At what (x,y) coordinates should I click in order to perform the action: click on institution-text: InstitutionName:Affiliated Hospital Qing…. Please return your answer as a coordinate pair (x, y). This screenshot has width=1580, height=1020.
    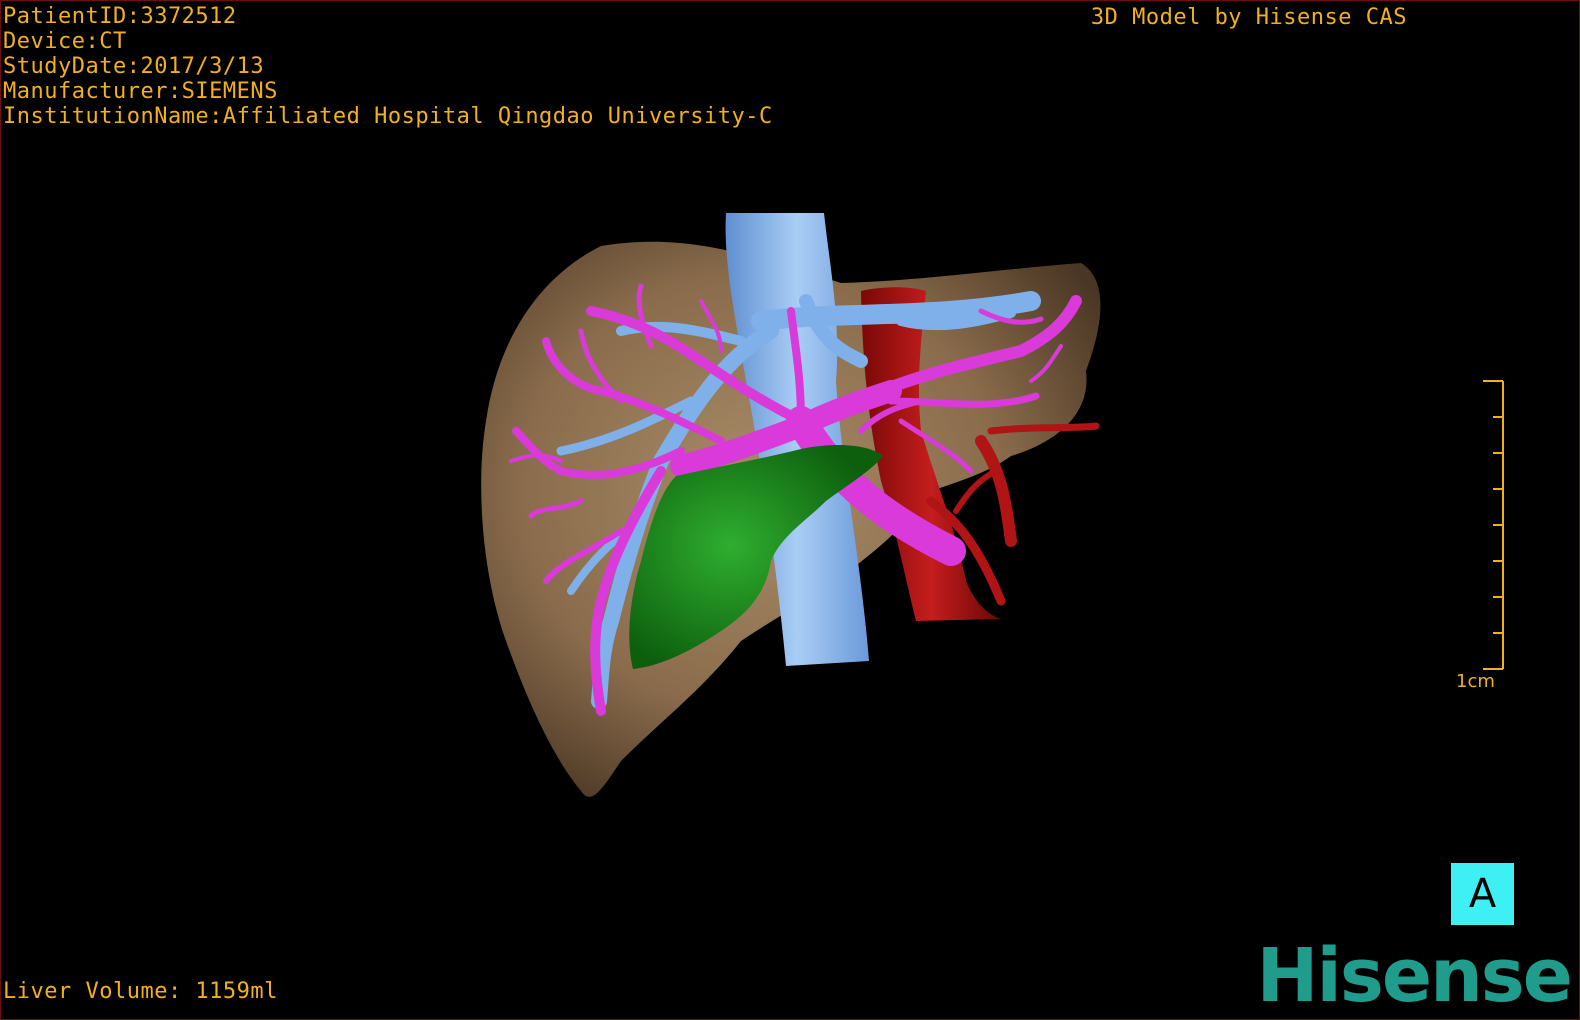
    Looking at the image, I should click on (388, 116).